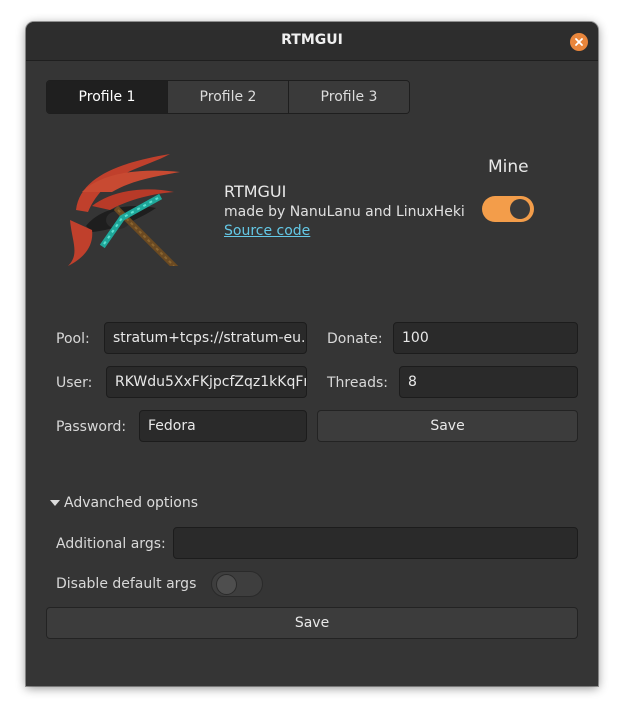  What do you see at coordinates (91, 427) in the screenshot?
I see `password-label: Password:` at bounding box center [91, 427].